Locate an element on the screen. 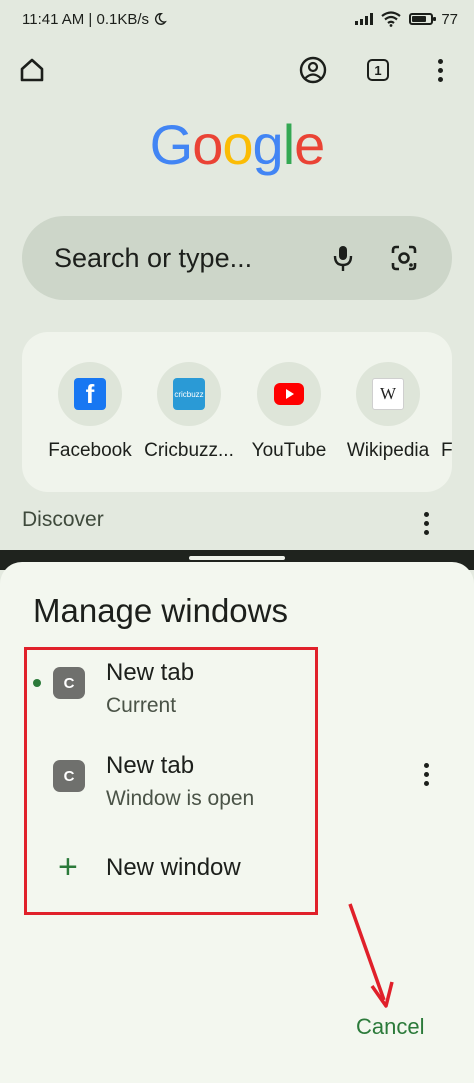  discover-heading: Discover is located at coordinates (63, 519).